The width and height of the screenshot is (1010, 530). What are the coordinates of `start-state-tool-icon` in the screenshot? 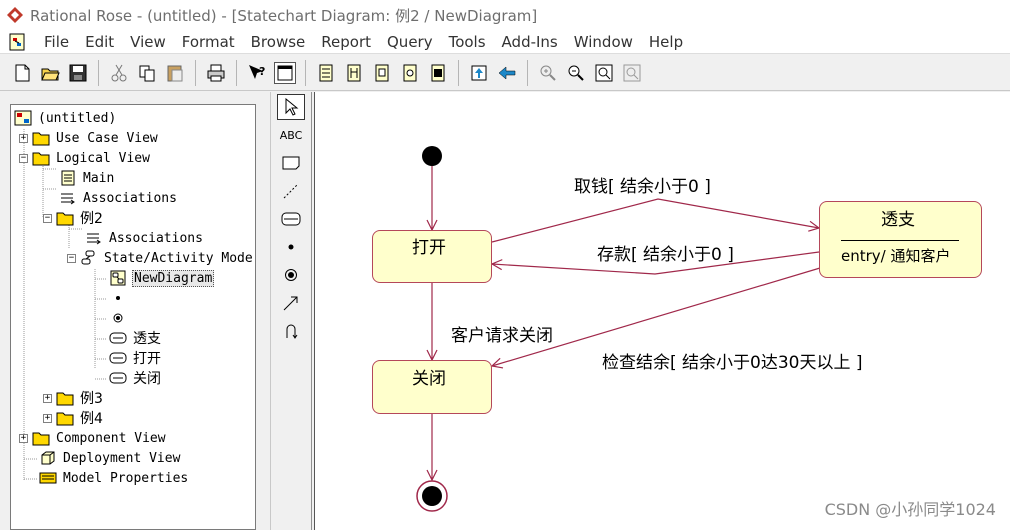 It's located at (291, 247).